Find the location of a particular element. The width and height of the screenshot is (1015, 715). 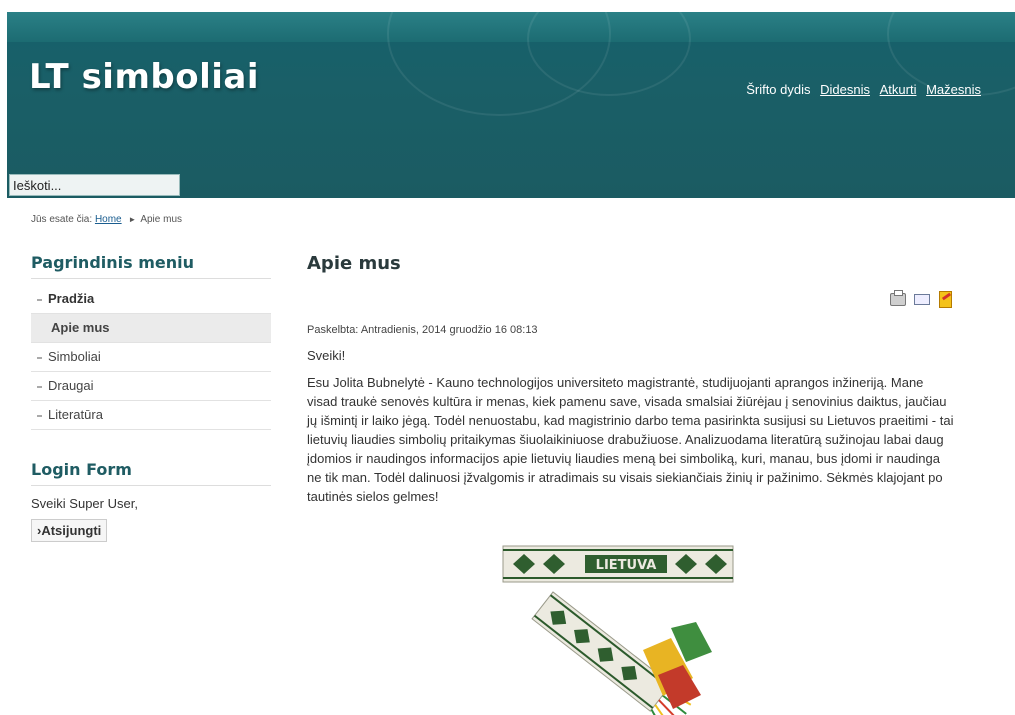

article-icons is located at coordinates (923, 299).